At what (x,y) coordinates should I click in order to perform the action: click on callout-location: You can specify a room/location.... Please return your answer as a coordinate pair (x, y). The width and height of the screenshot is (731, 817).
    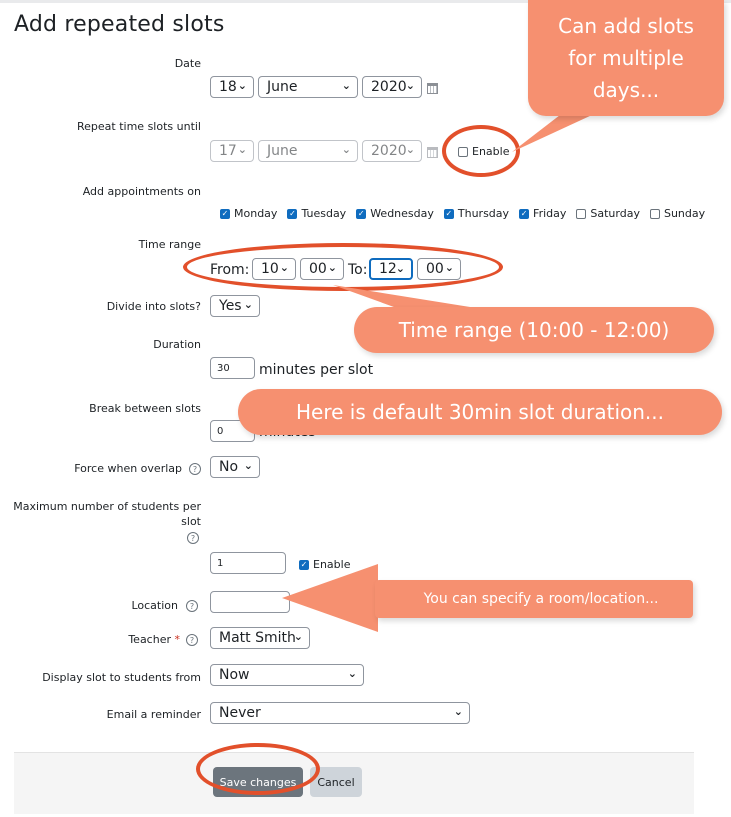
    Looking at the image, I should click on (534, 599).